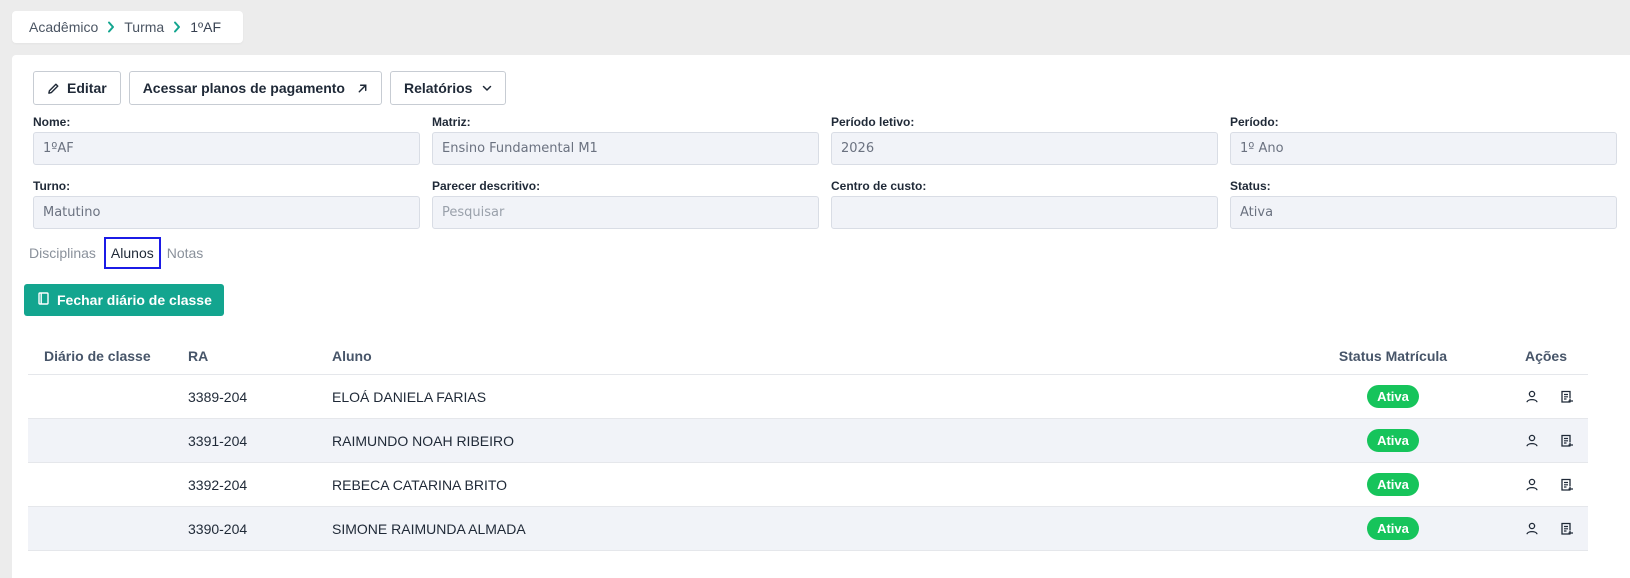  I want to click on field-periodo-letivo: Período letivo: 2026, so click(1024, 146).